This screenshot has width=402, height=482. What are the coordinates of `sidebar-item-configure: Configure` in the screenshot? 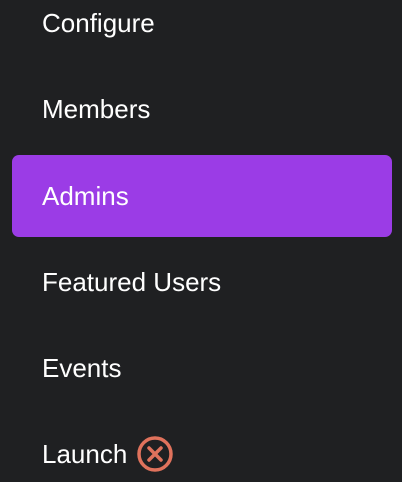 It's located at (202, 32).